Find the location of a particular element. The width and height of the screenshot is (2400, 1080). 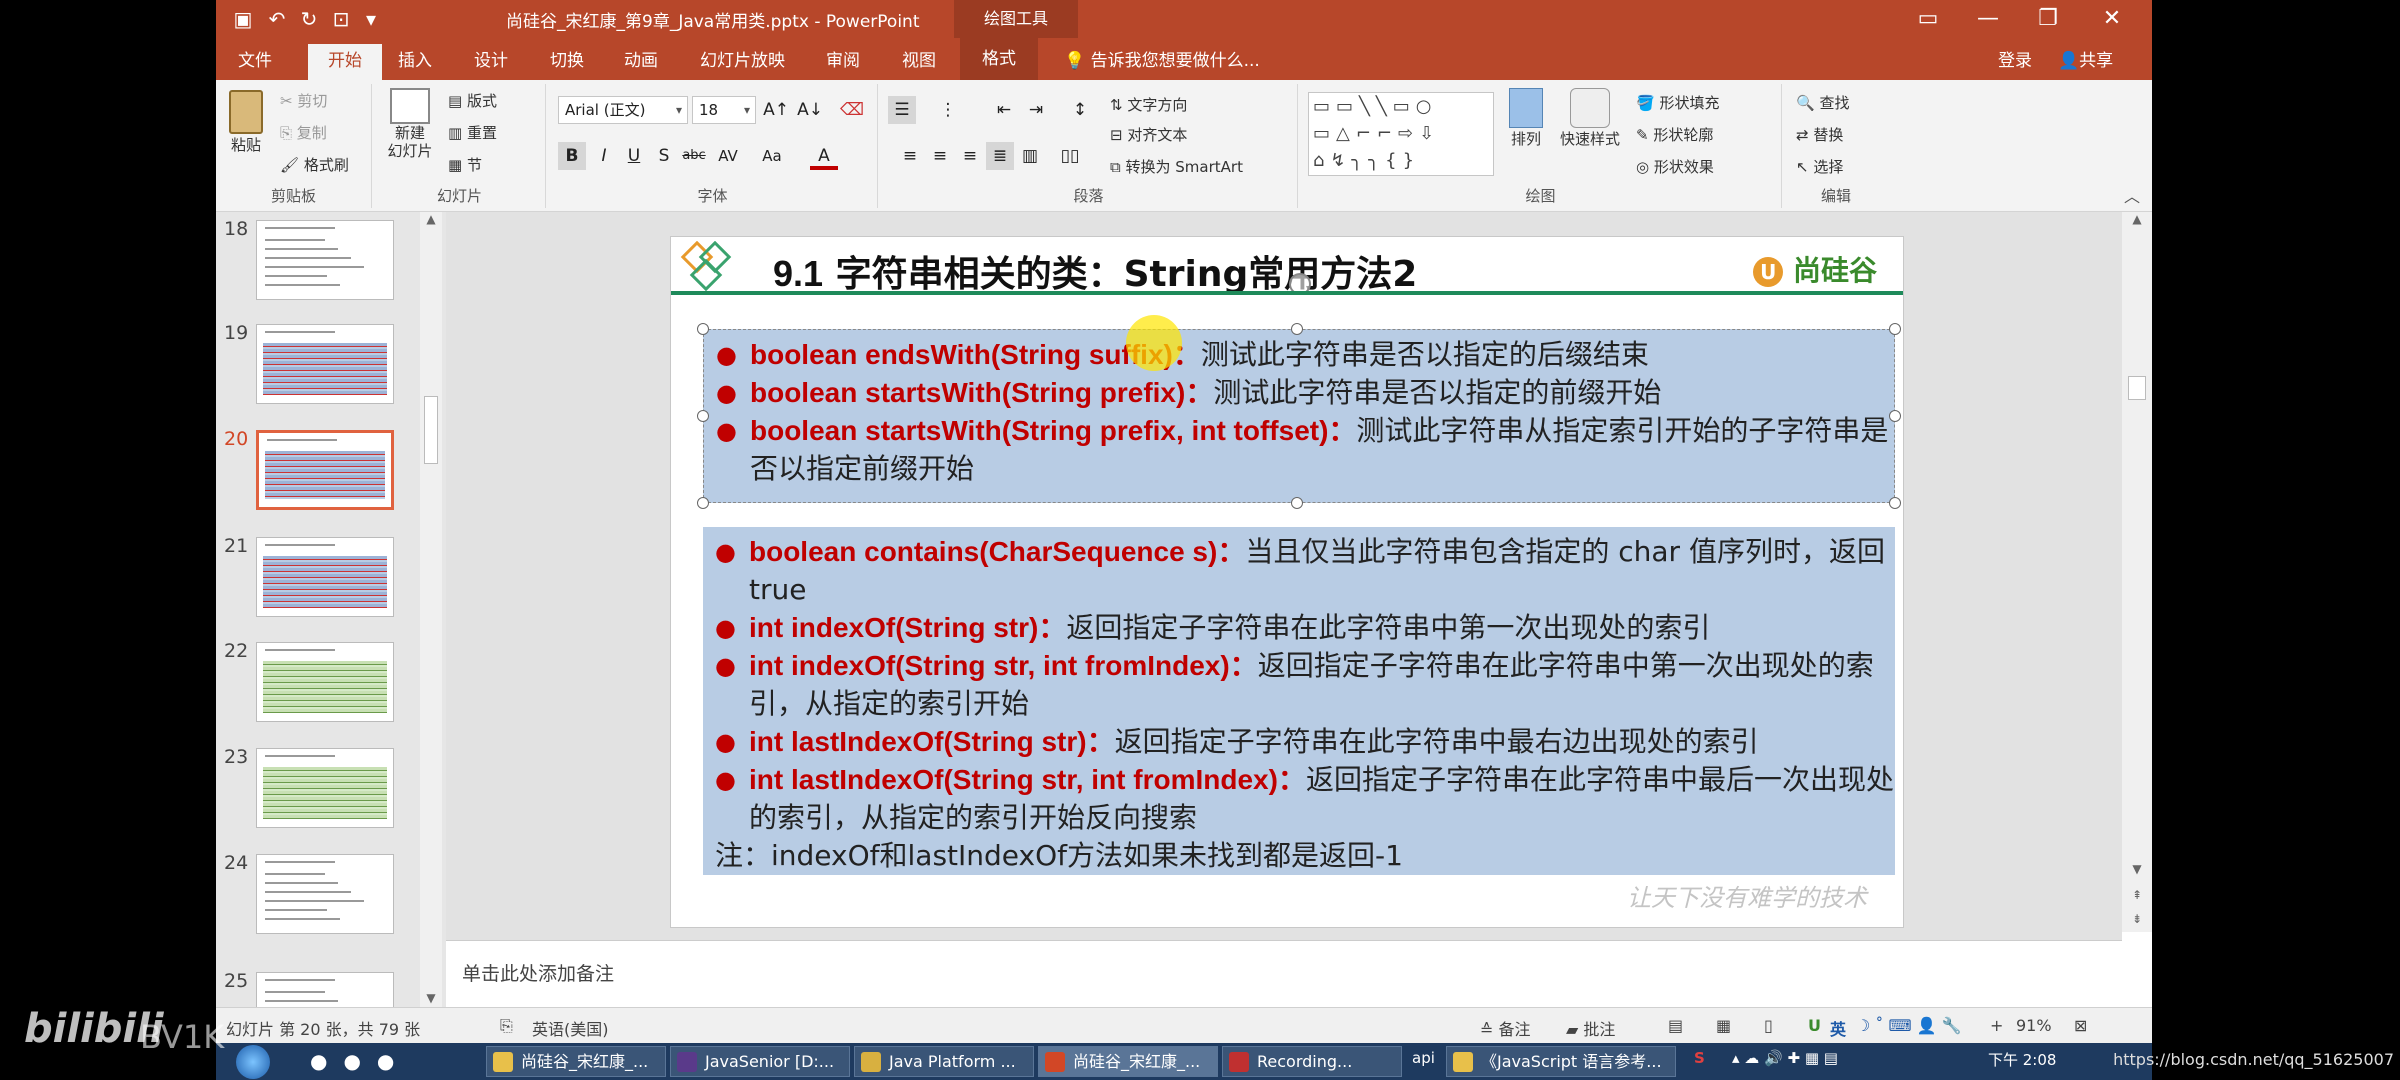

thumbnails-scrollbar: ▲ ▼ is located at coordinates (431, 609).